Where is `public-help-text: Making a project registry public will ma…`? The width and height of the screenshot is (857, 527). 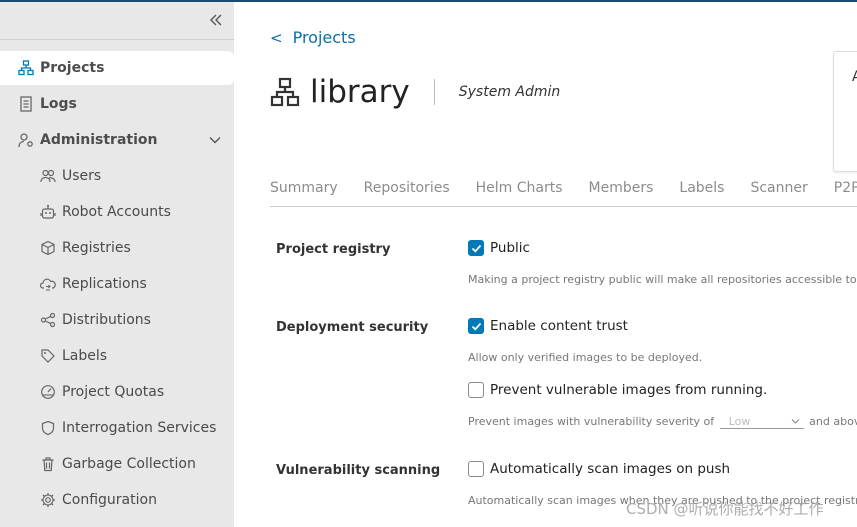
public-help-text: Making a project registry public will ma… is located at coordinates (662, 279).